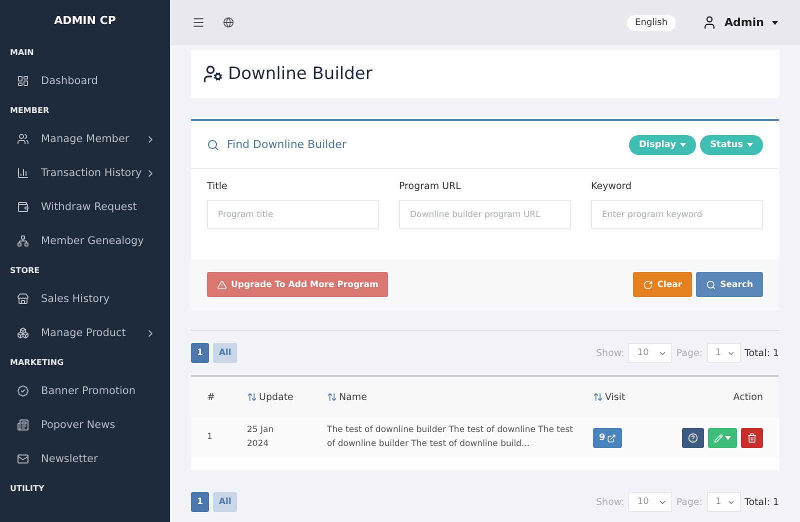 This screenshot has width=800, height=522. I want to click on newspaper-icon, so click(23, 425).